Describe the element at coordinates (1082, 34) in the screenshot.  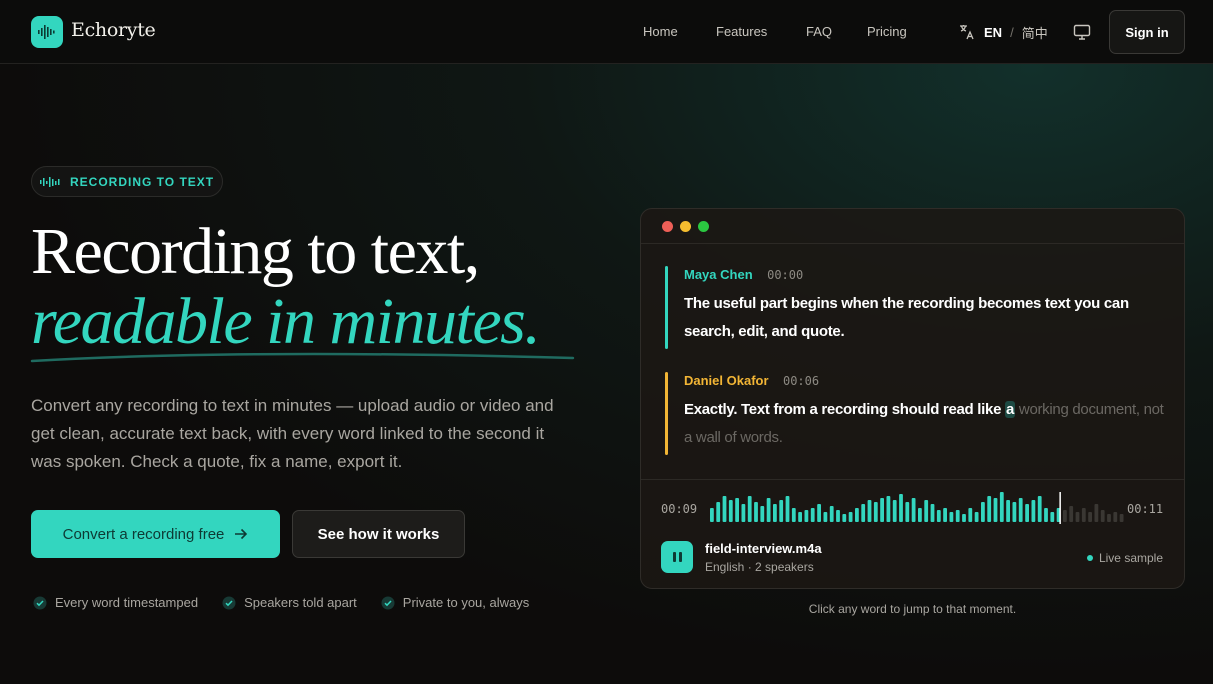
I see `monitor-icon` at that location.